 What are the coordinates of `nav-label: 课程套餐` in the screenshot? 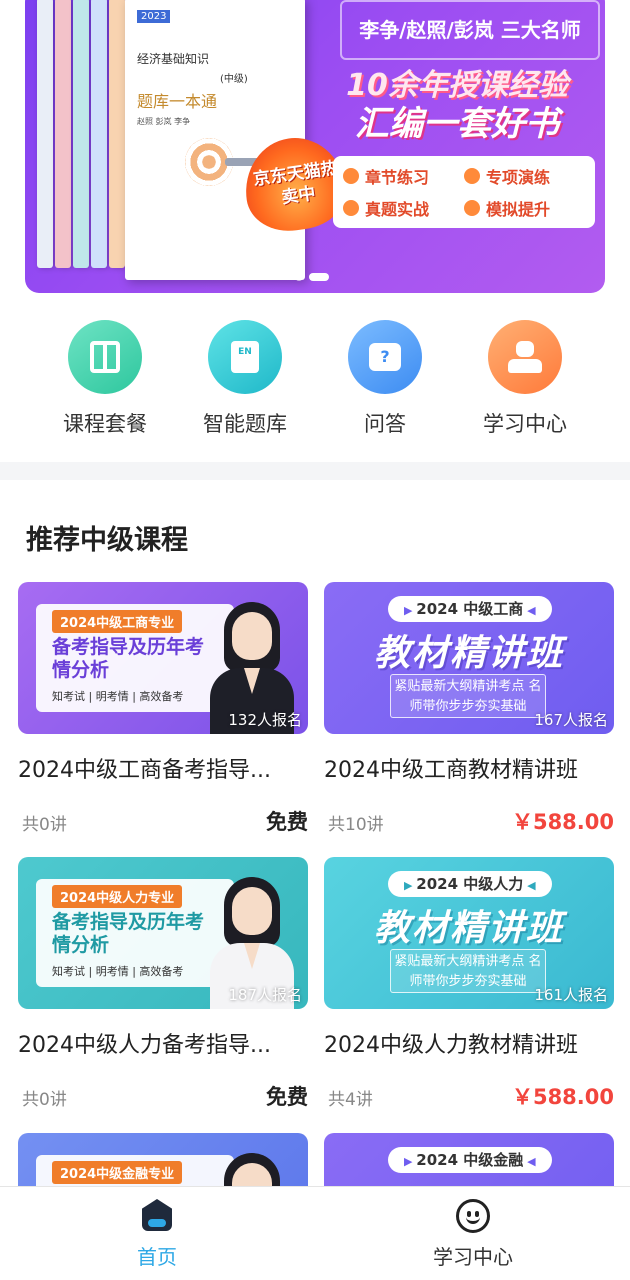 It's located at (105, 424).